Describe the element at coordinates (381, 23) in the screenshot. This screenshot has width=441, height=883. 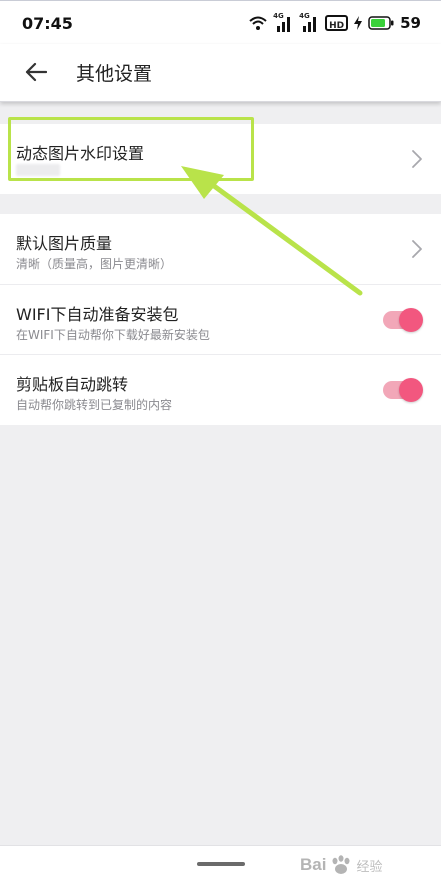
I see `battery-icon` at that location.